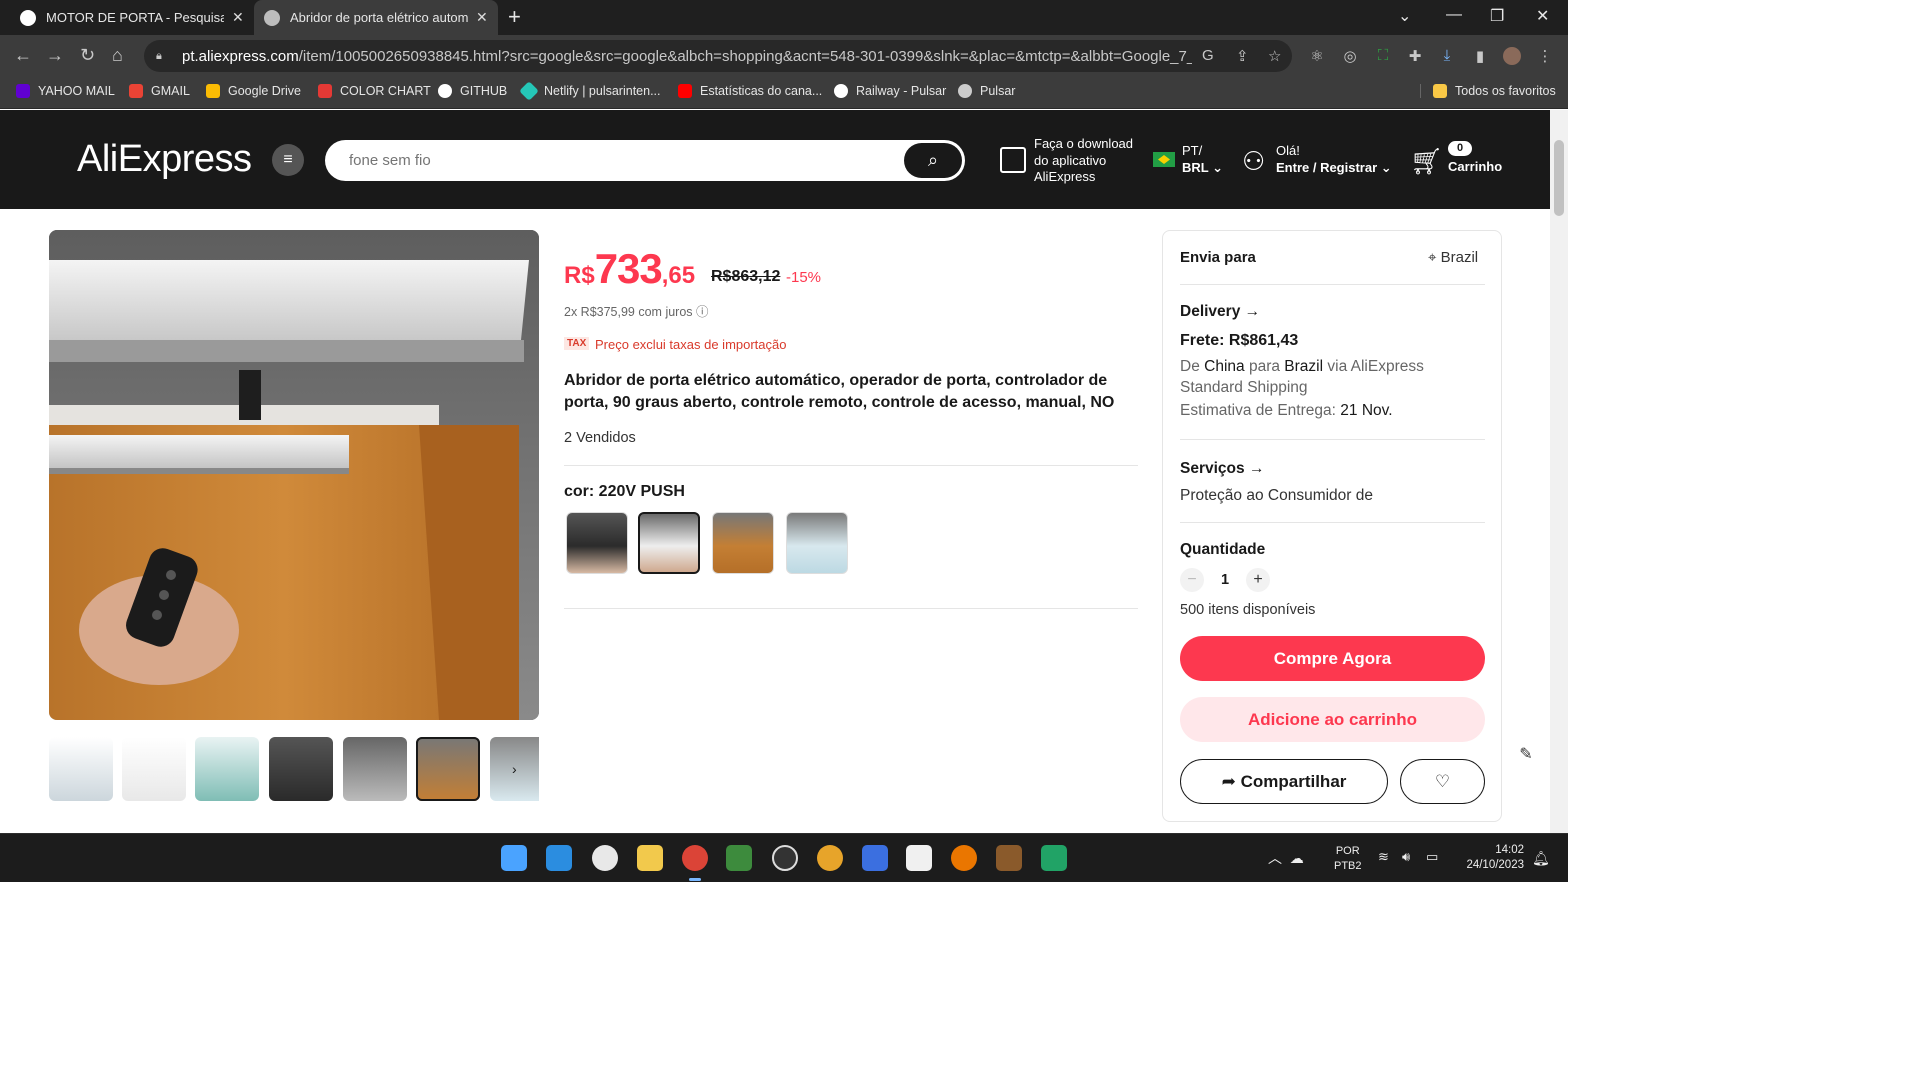  I want to click on bookmark-google-drive: Google Drive, so click(253, 91).